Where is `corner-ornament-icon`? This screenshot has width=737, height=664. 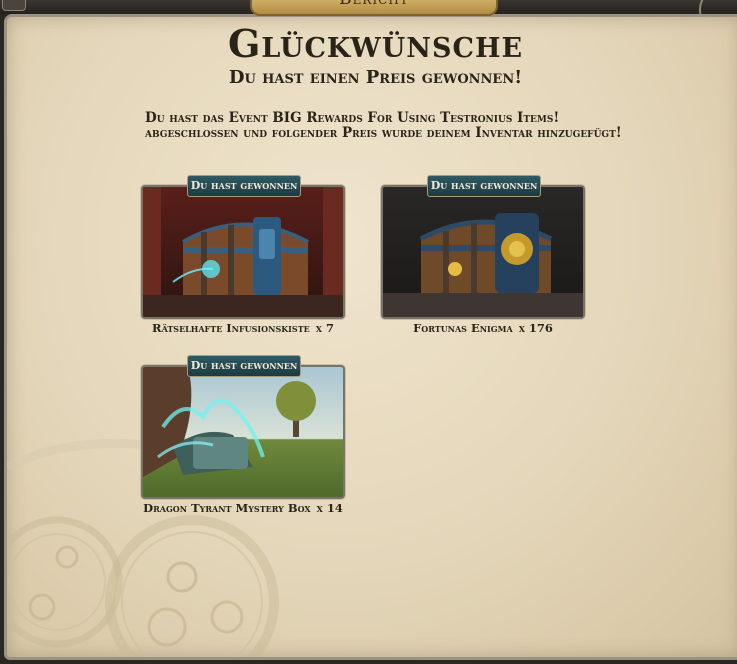
corner-ornament-icon is located at coordinates (14, 5).